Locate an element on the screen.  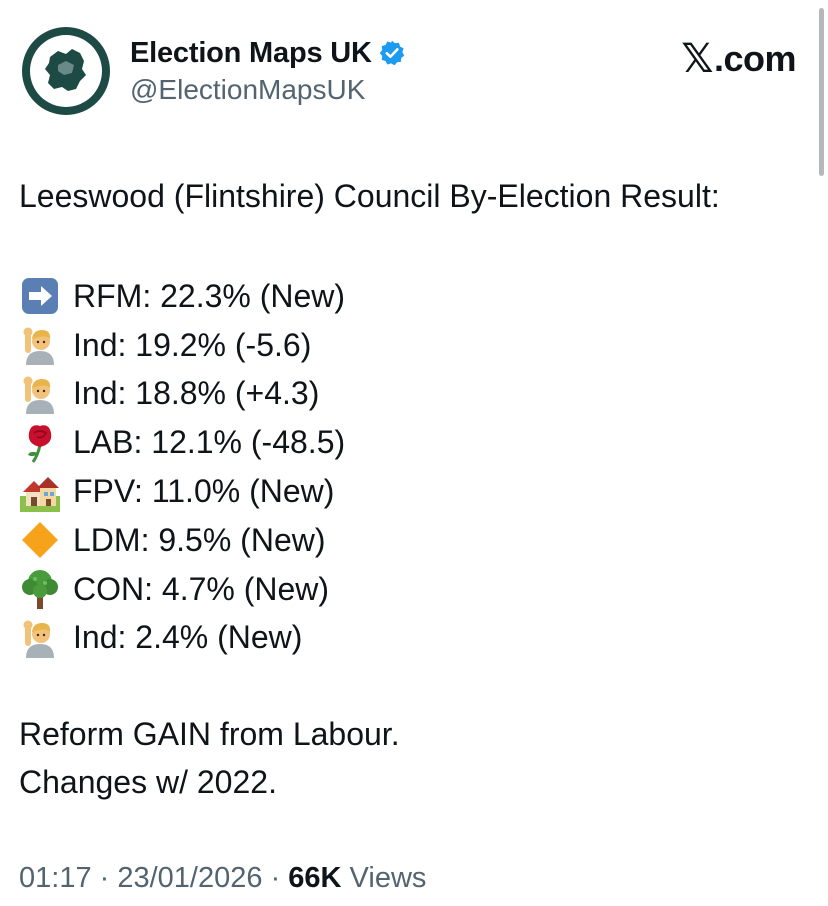
result-text: CON: 4.7% (New) is located at coordinates (201, 588).